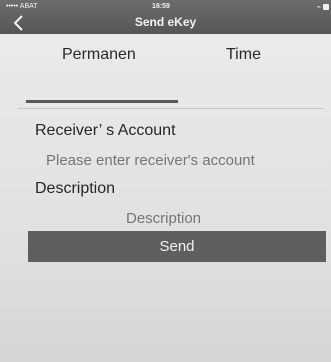 The height and width of the screenshot is (362, 331). Describe the element at coordinates (181, 160) in the screenshot. I see `receiver-account-input` at that location.